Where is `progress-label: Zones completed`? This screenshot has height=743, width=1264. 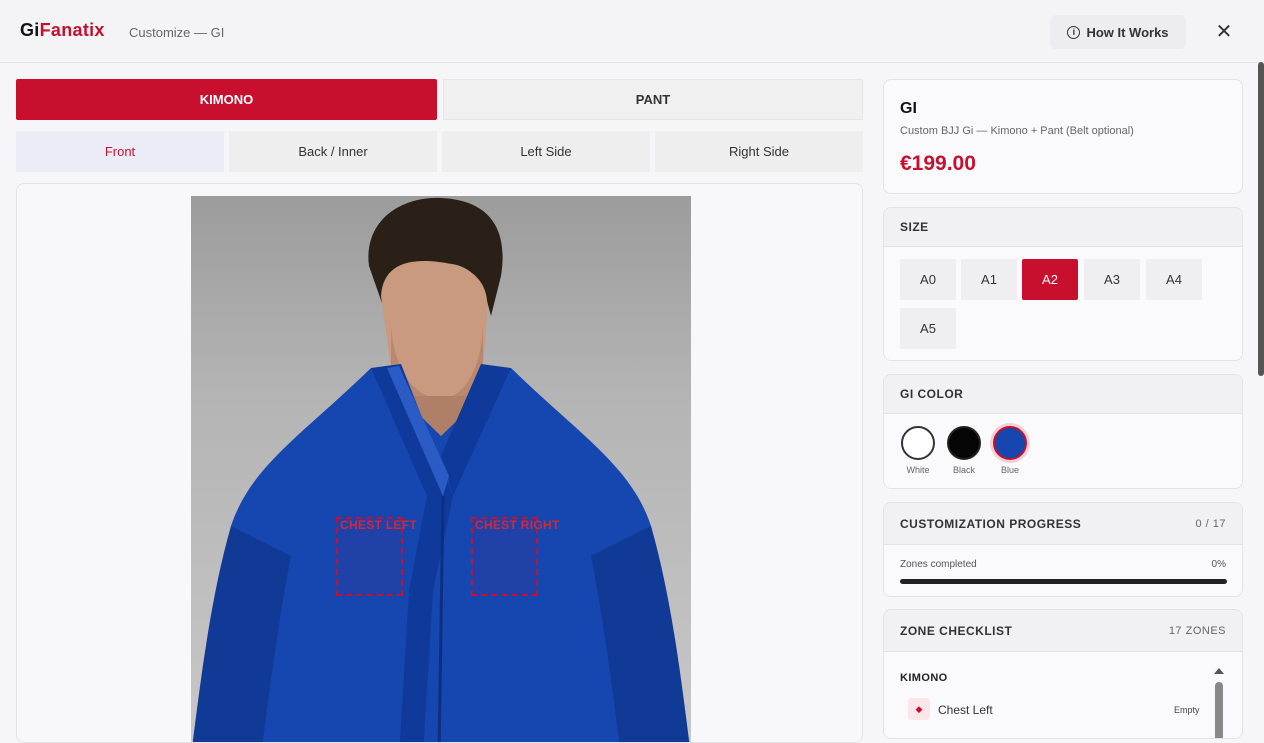 progress-label: Zones completed is located at coordinates (938, 564).